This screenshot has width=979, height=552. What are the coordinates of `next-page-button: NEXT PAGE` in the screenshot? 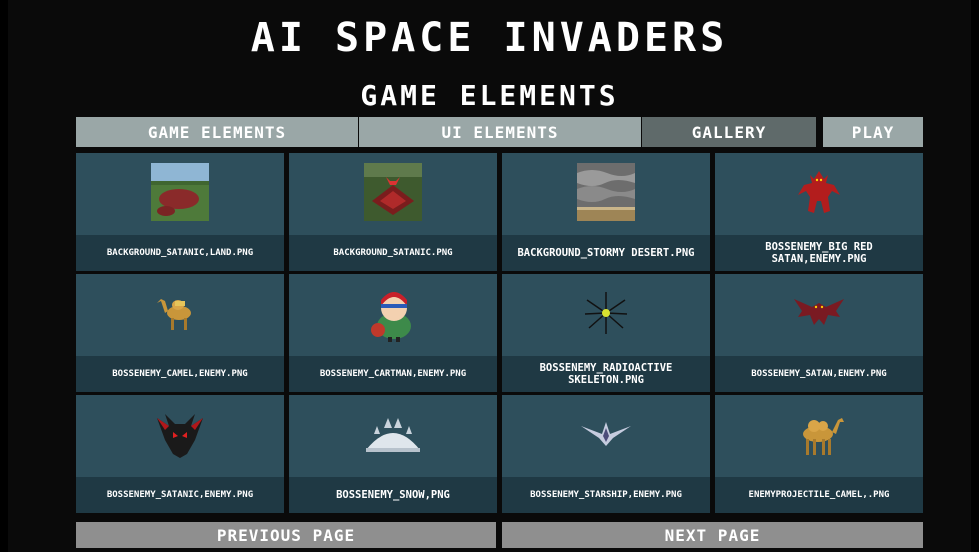 It's located at (712, 535).